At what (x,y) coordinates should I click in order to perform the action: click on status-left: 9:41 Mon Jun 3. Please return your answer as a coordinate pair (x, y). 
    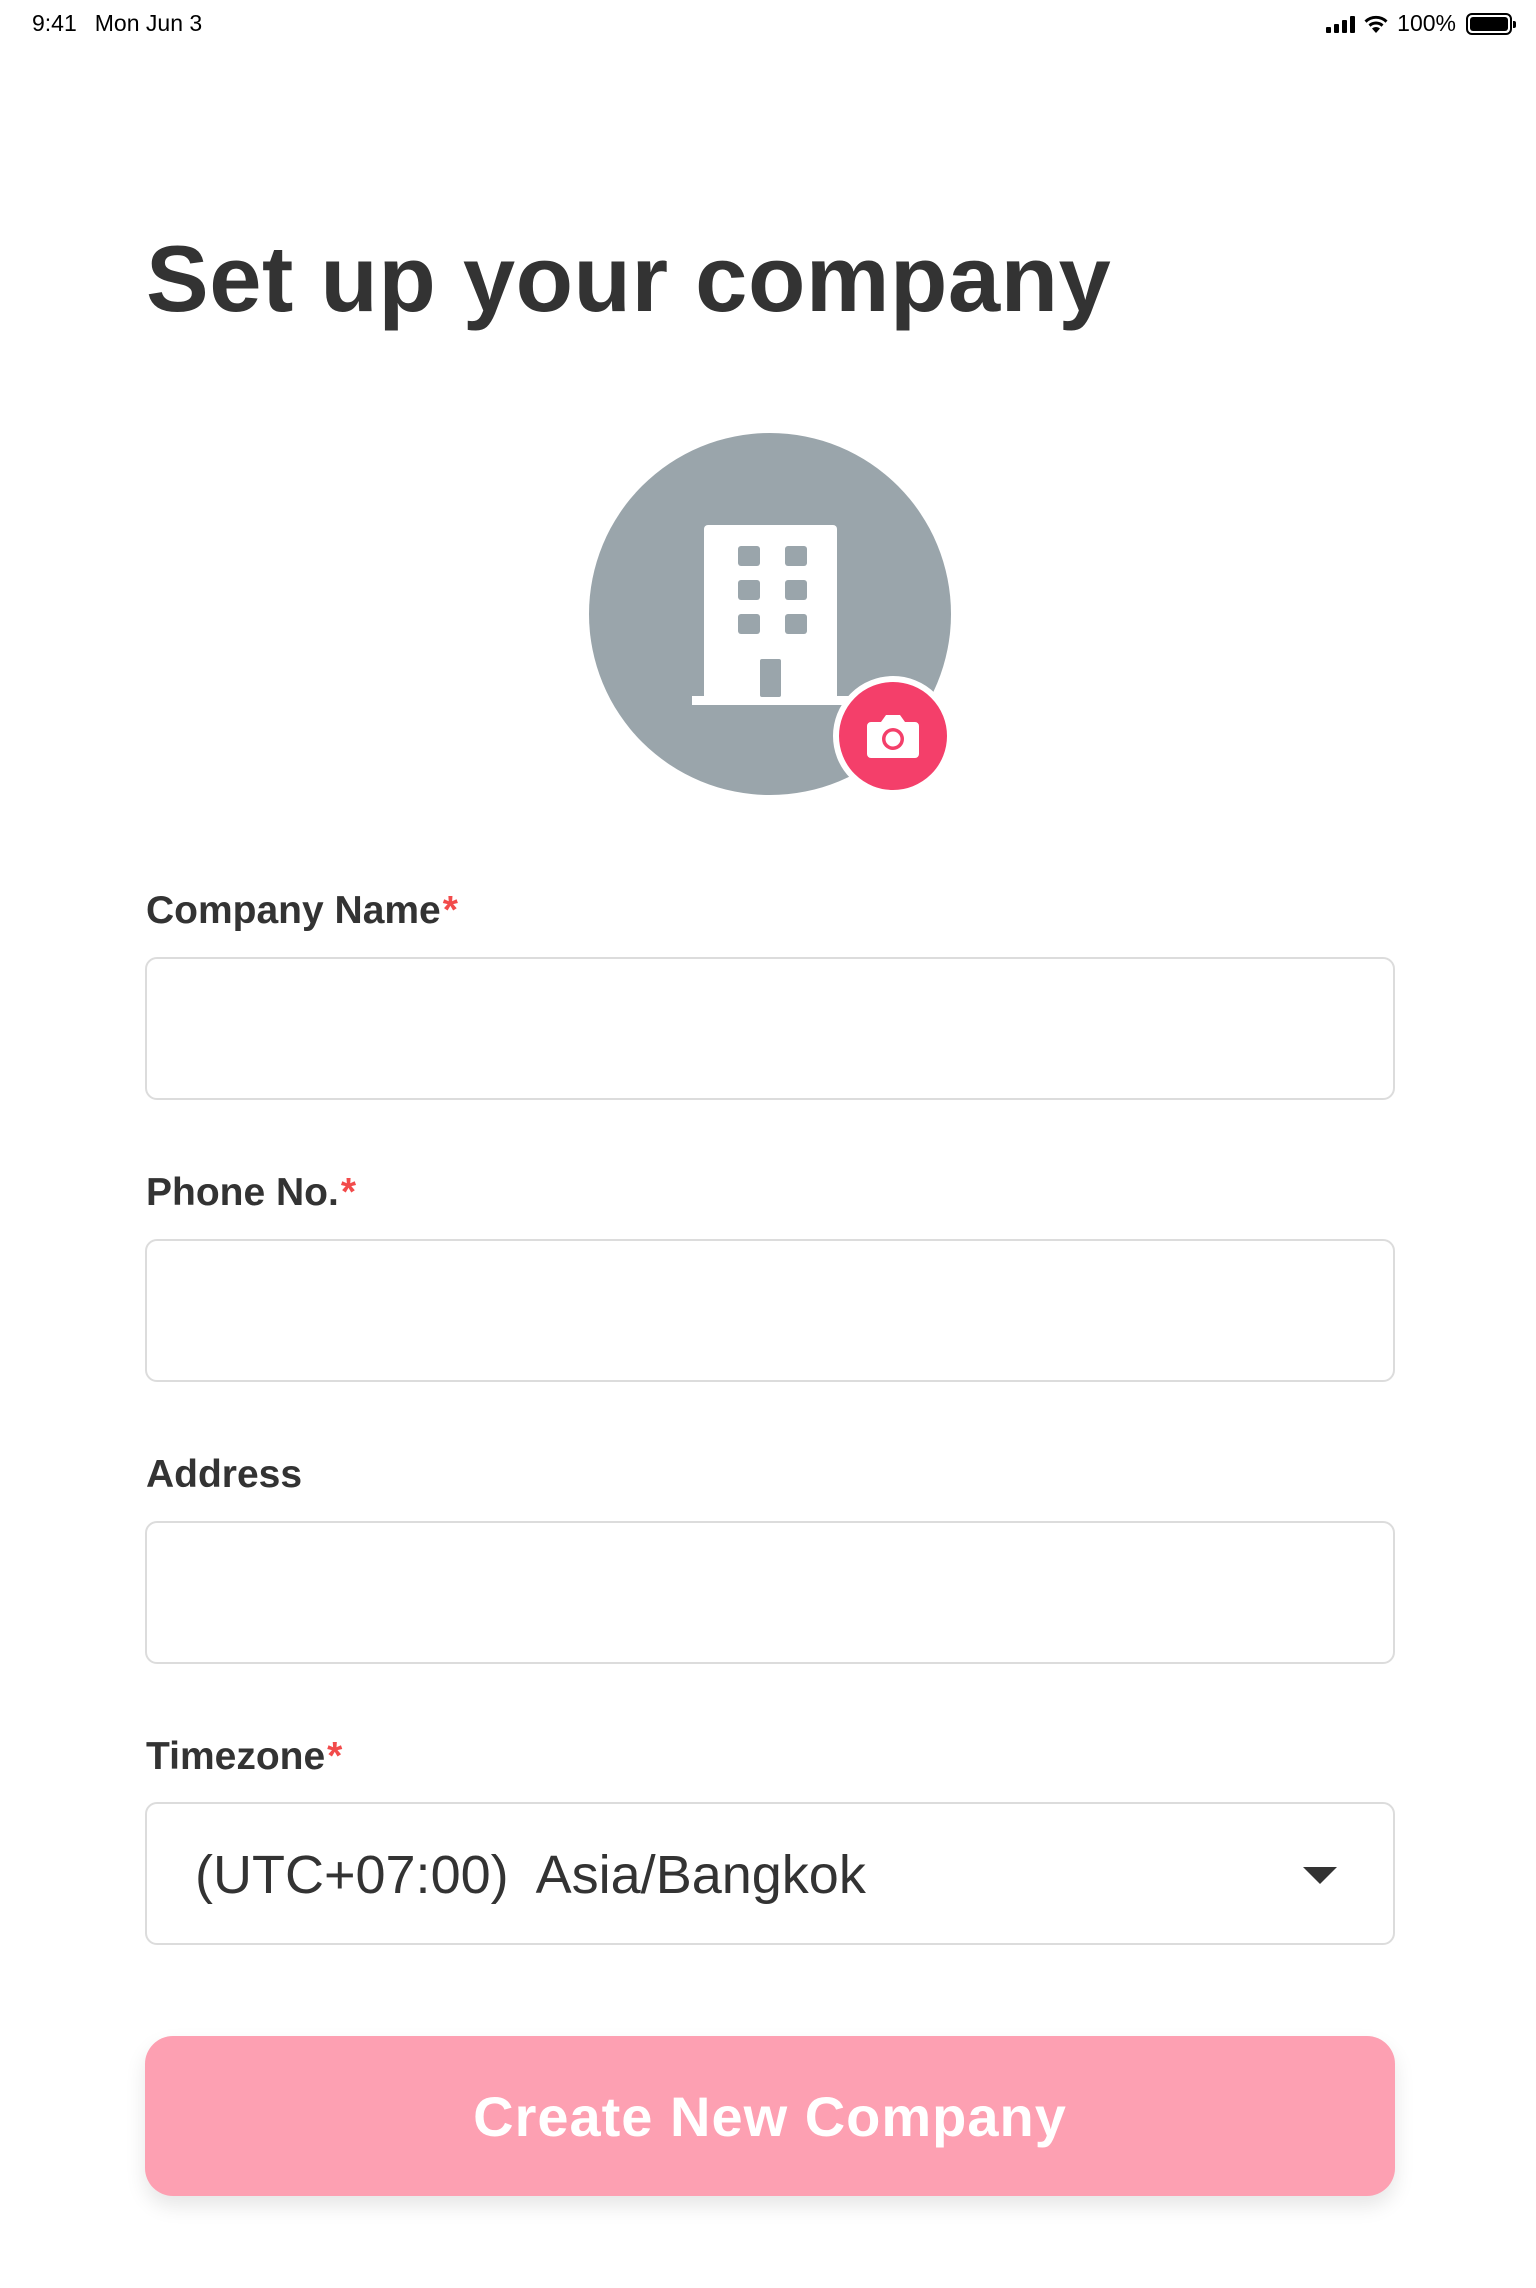
    Looking at the image, I should click on (117, 23).